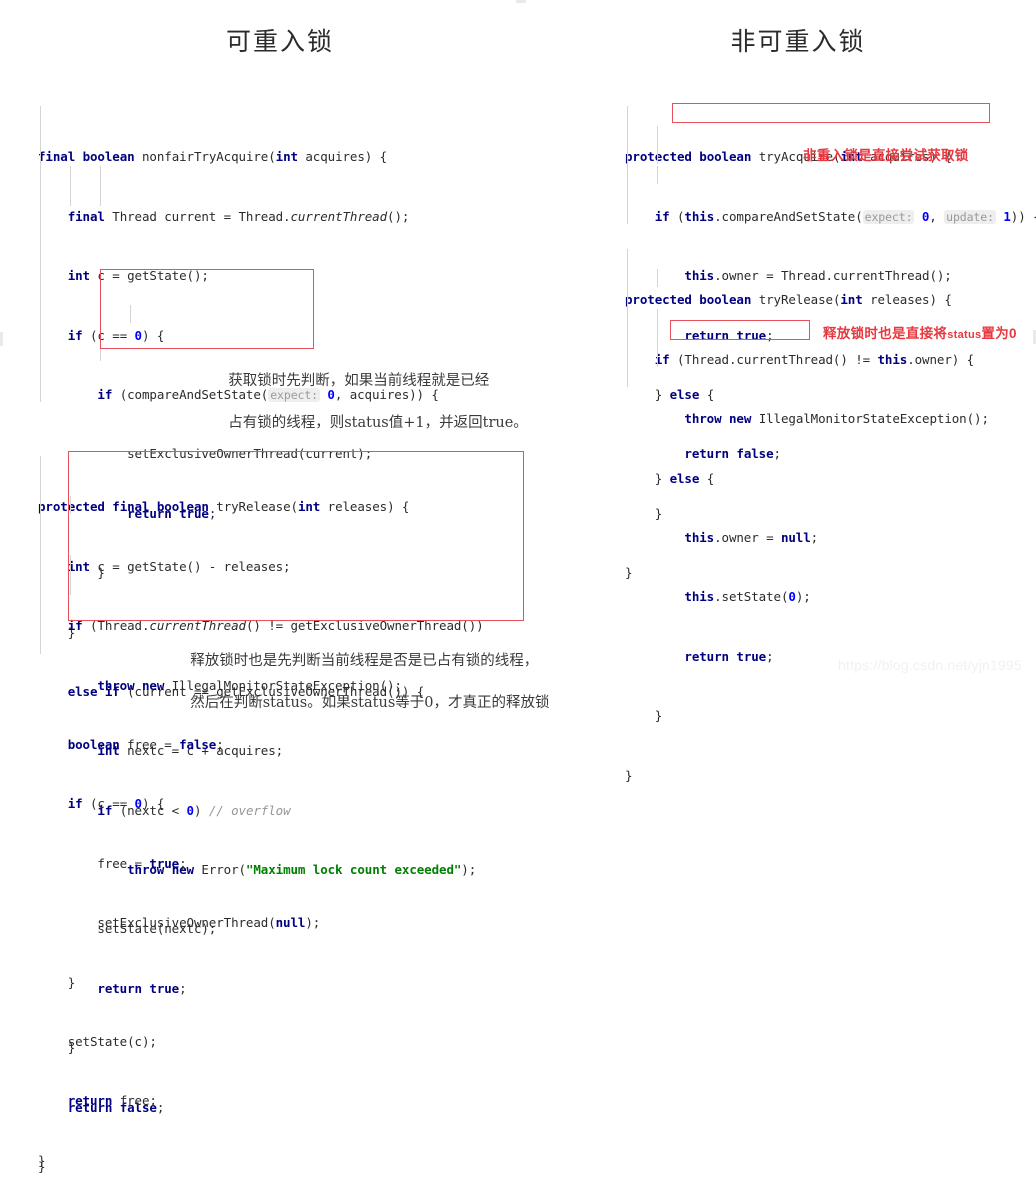  I want to click on watermark: https://blog.csdn.net/yjn1995, so click(929, 665).